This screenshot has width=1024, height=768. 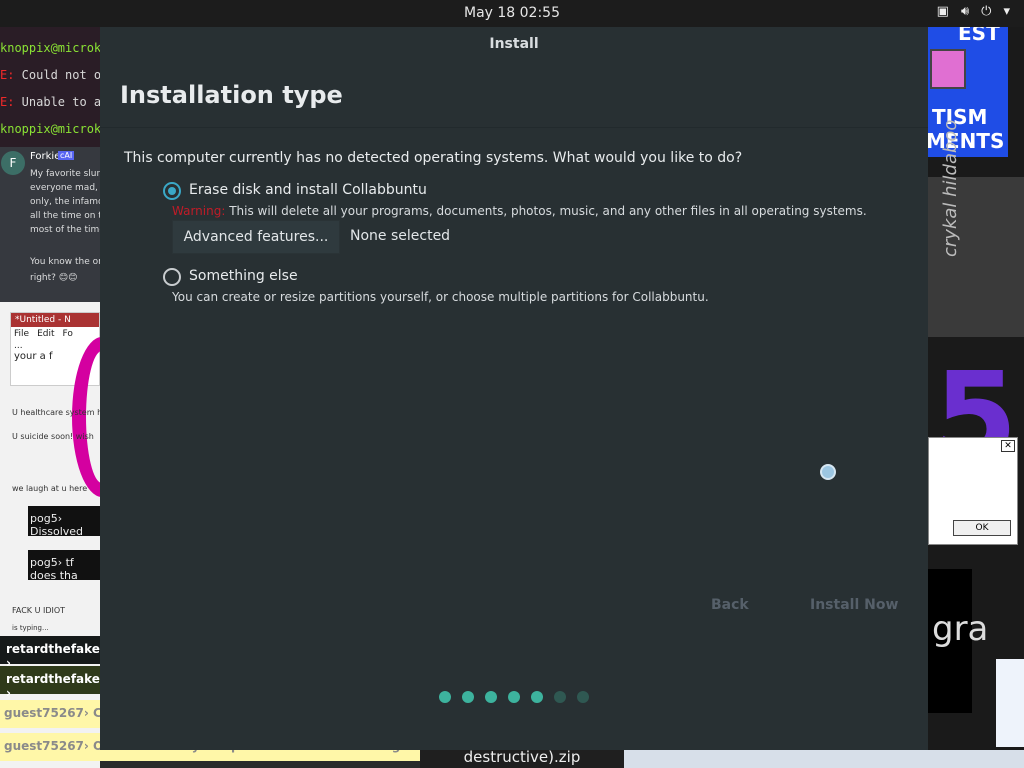 What do you see at coordinates (50, 488) in the screenshot?
I see `collage-text: we laugh at u here` at bounding box center [50, 488].